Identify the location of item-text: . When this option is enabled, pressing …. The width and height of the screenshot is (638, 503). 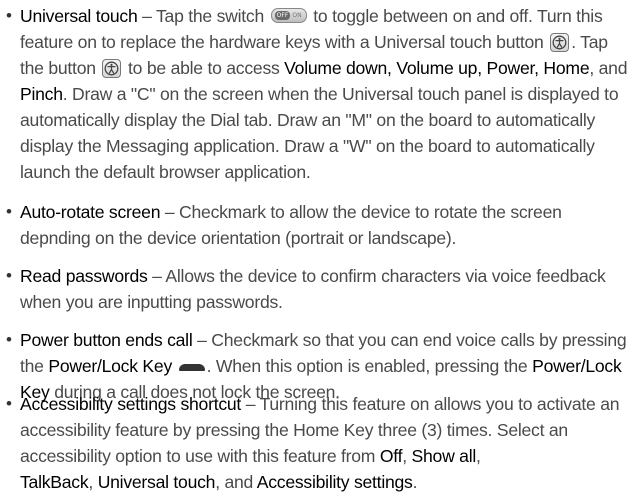
(369, 366).